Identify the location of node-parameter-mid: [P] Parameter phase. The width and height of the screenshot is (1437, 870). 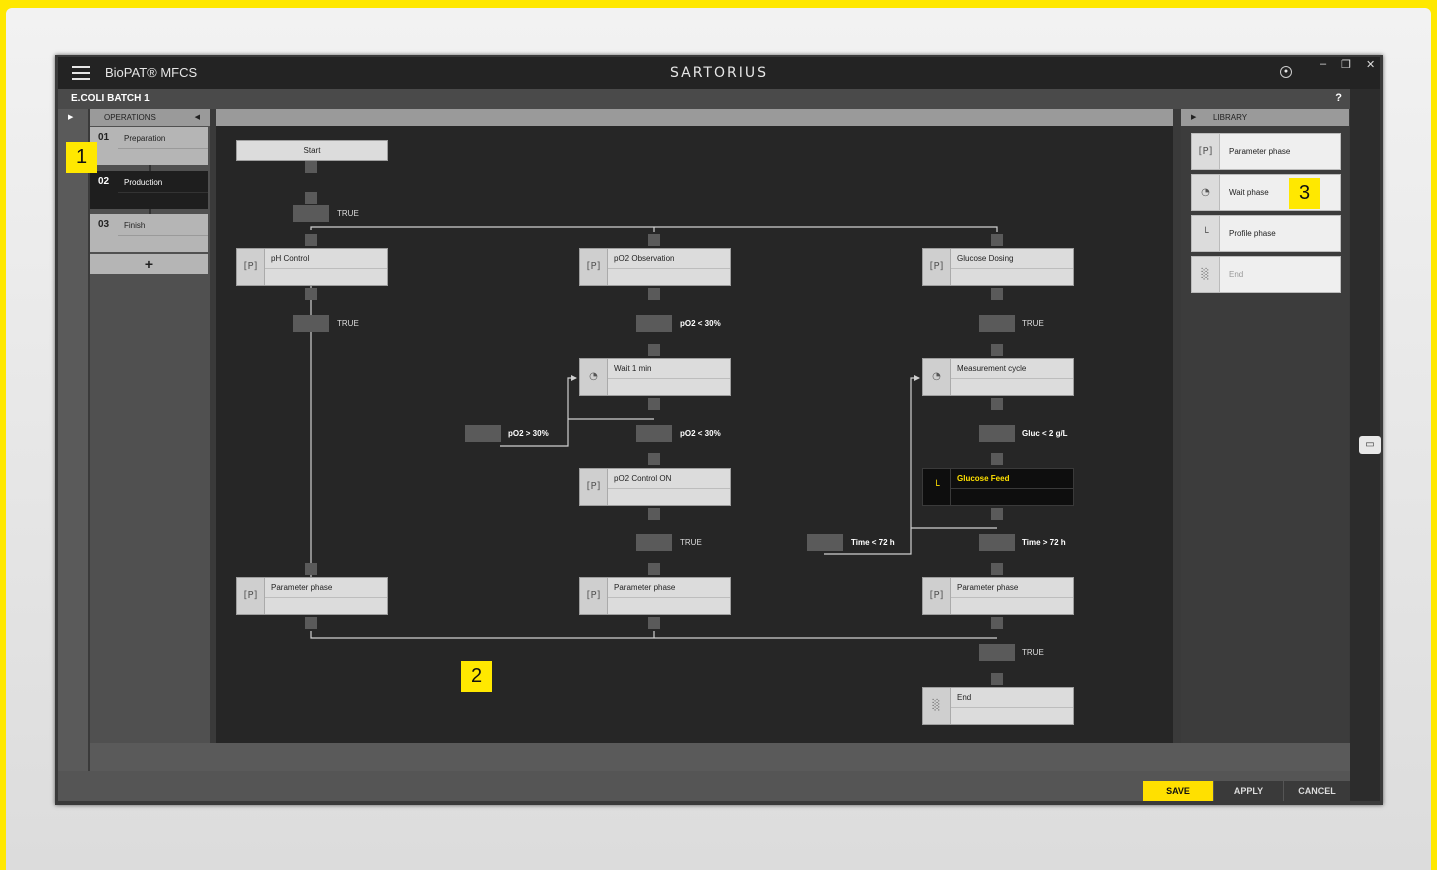
(655, 596).